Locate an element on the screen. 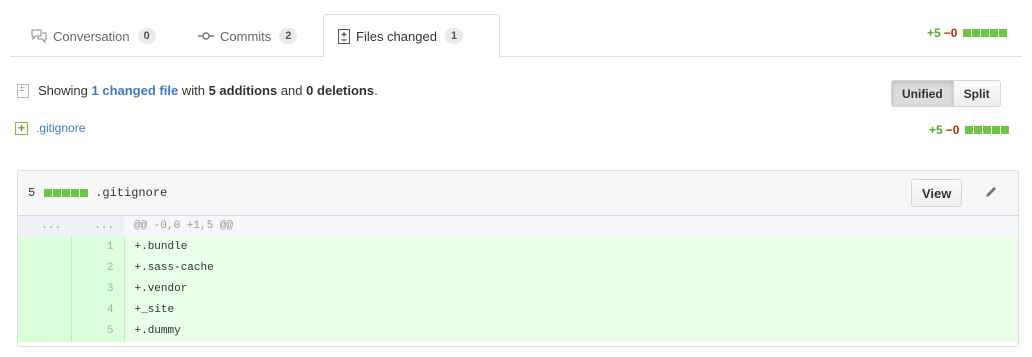 The image size is (1032, 357). changed-files-link: 1 changed file is located at coordinates (135, 90).